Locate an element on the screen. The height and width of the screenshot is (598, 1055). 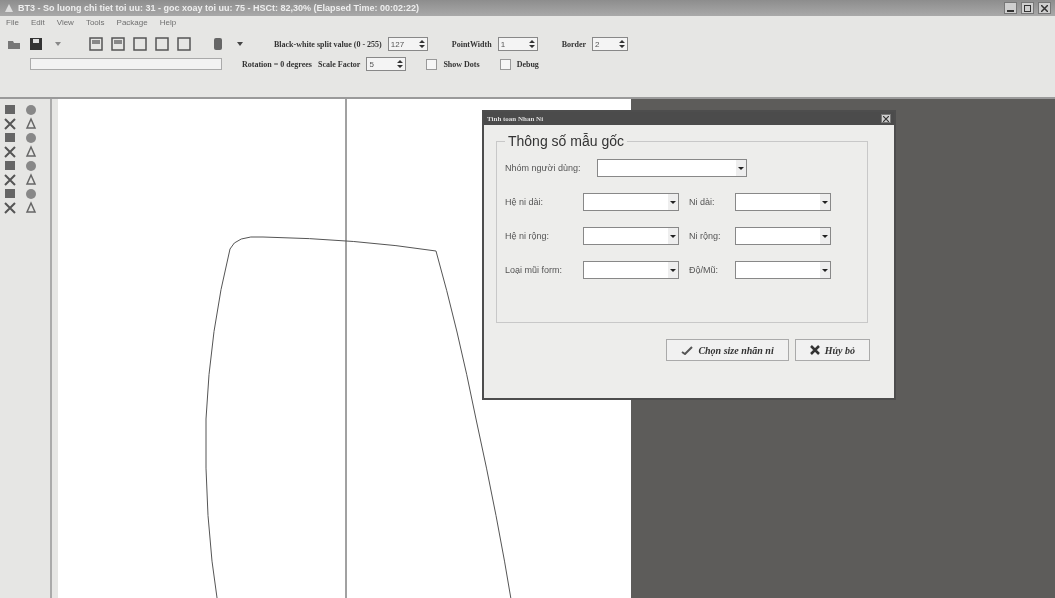
field-label: Hệ ni dài: is located at coordinates (525, 202).